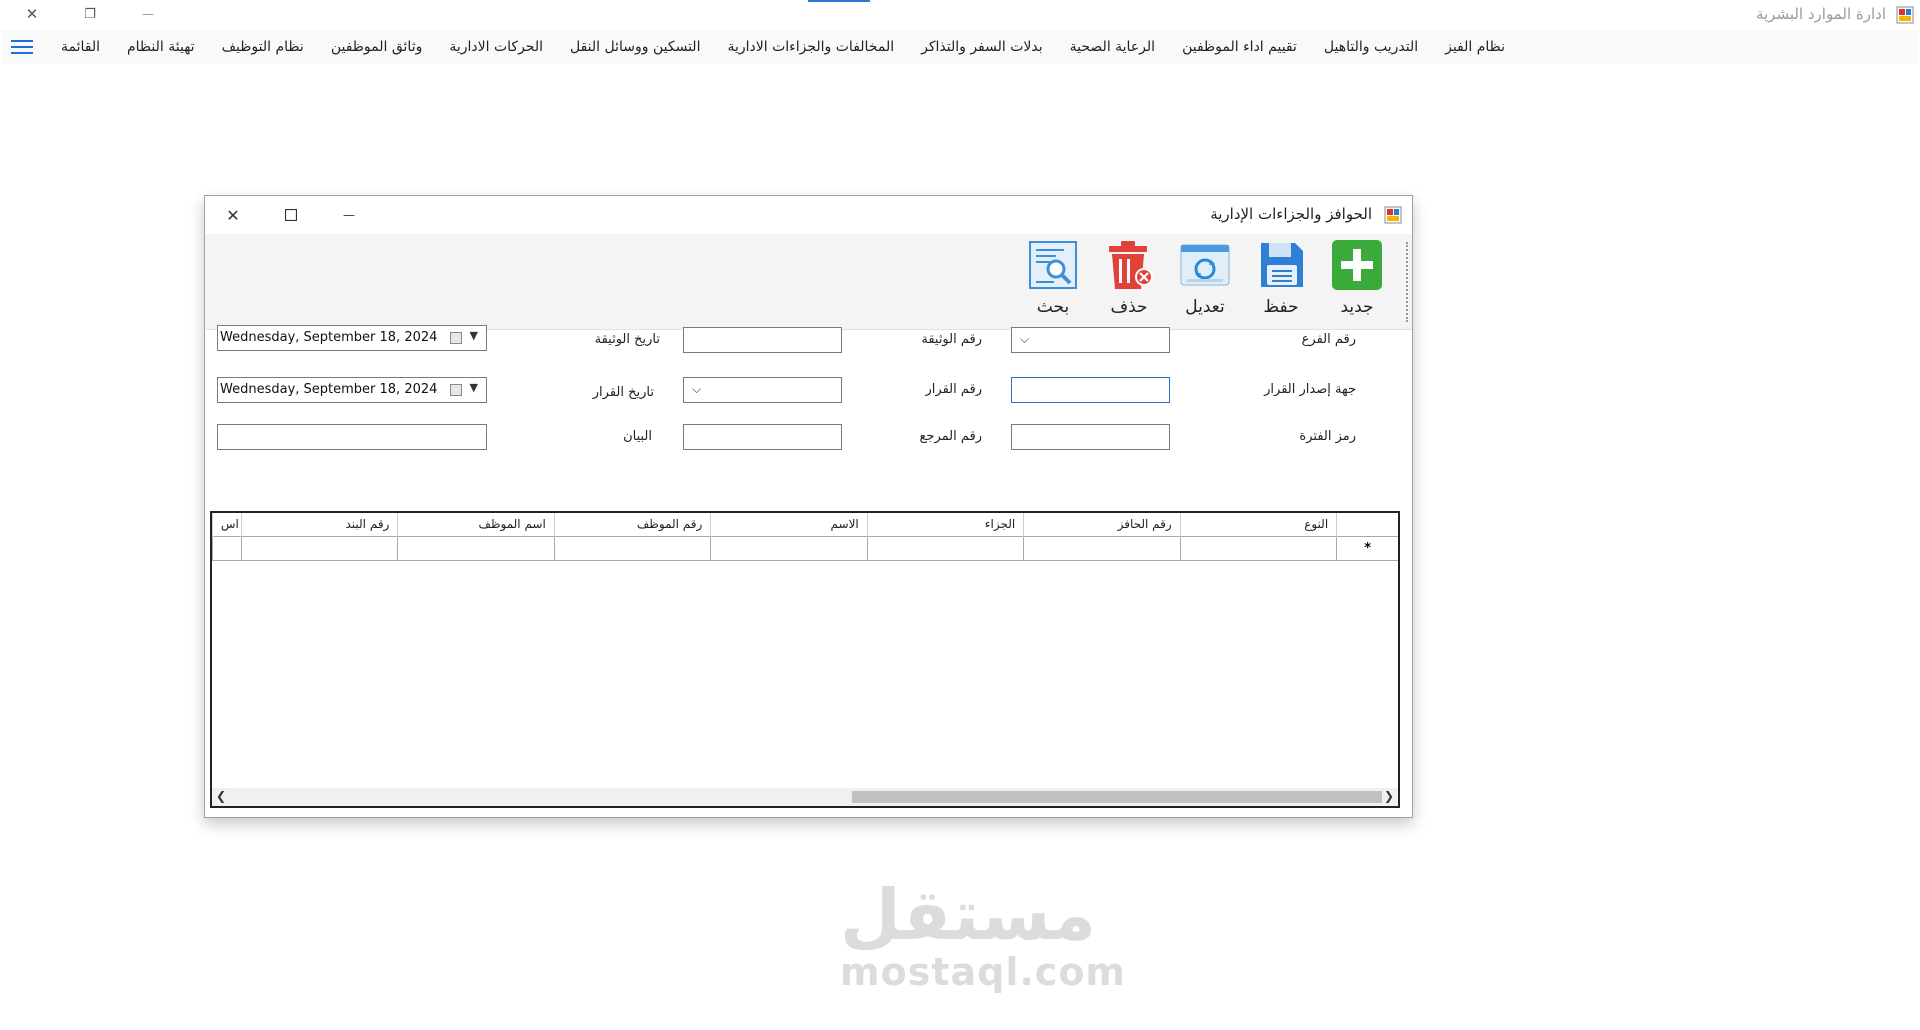  What do you see at coordinates (1407, 282) in the screenshot?
I see `toolbar-grip` at bounding box center [1407, 282].